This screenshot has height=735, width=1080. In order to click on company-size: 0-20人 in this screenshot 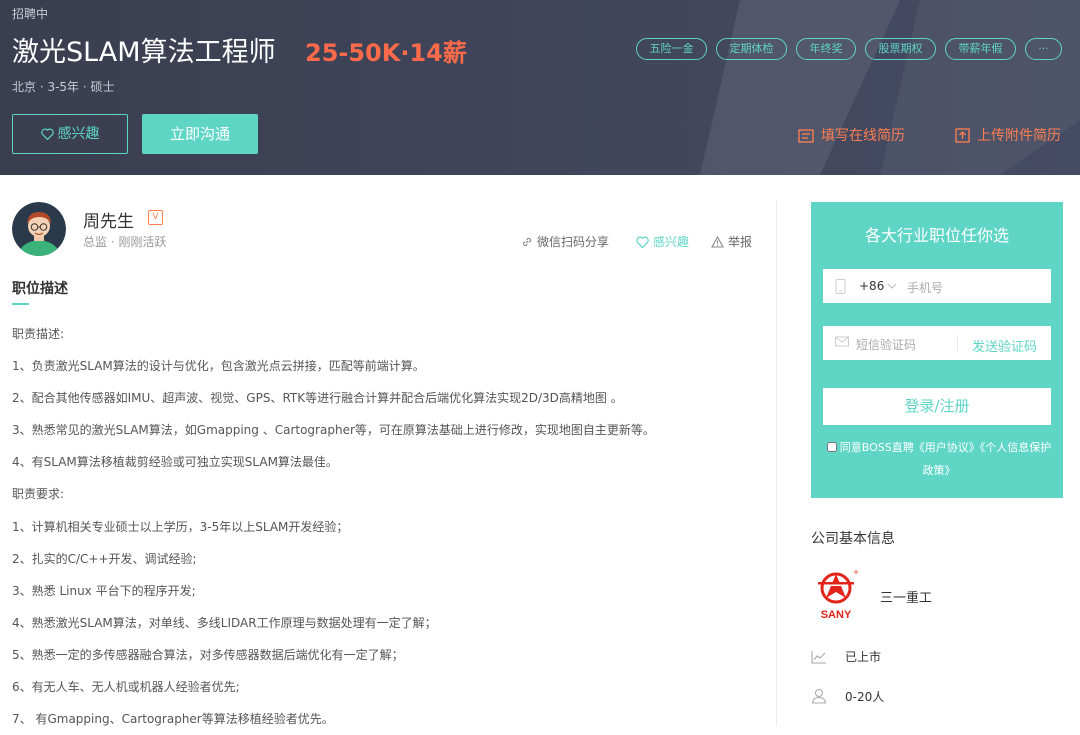, I will do `click(847, 696)`.